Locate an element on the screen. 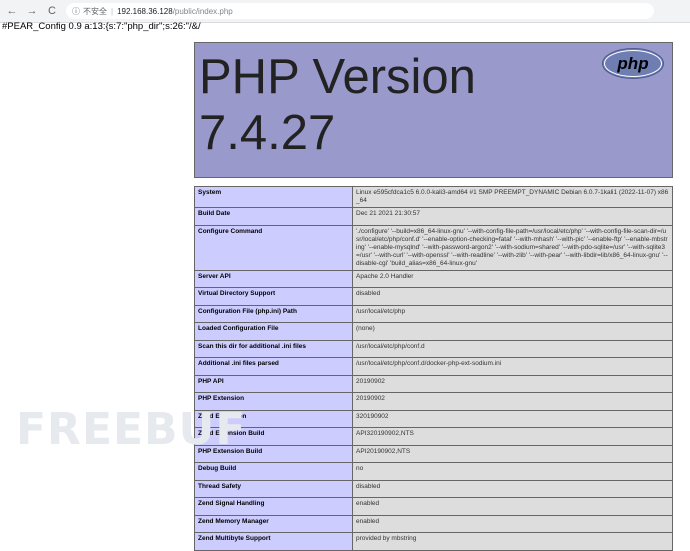 This screenshot has width=690, height=551. setting-value-cell: API20190902,NTS is located at coordinates (512, 453).